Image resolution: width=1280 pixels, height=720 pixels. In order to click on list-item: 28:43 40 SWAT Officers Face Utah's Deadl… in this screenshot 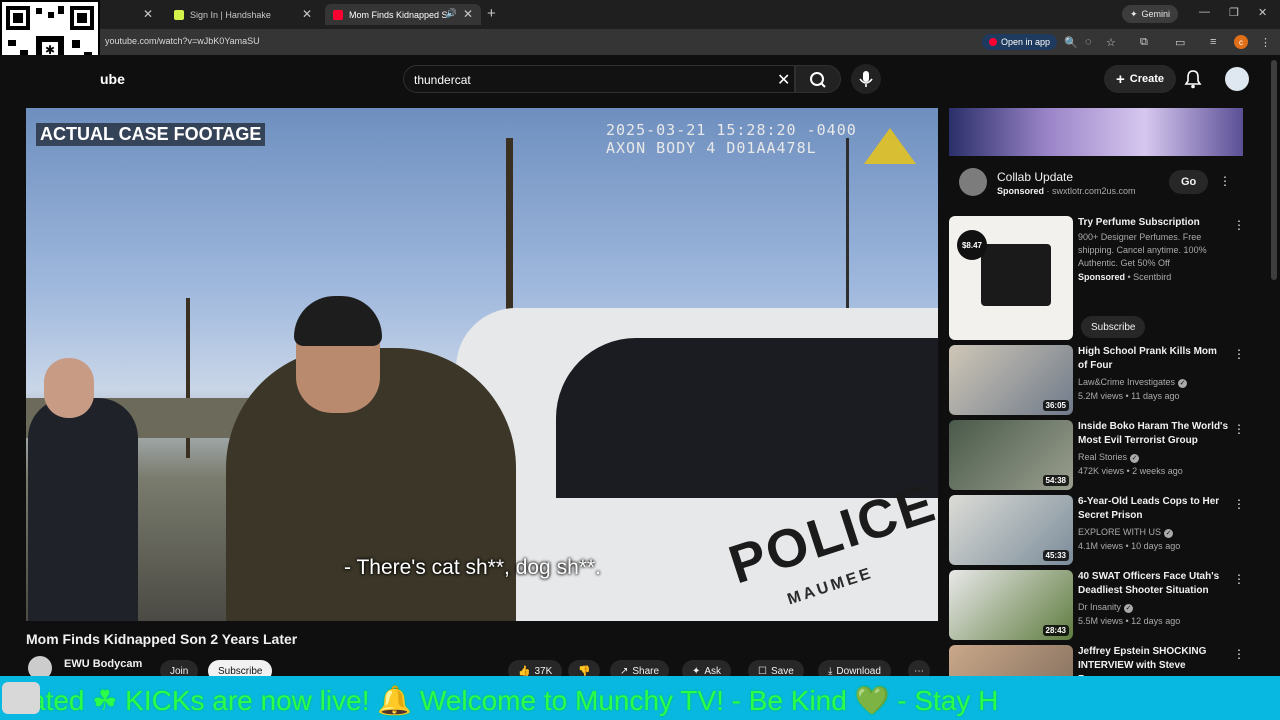, I will do `click(1097, 605)`.